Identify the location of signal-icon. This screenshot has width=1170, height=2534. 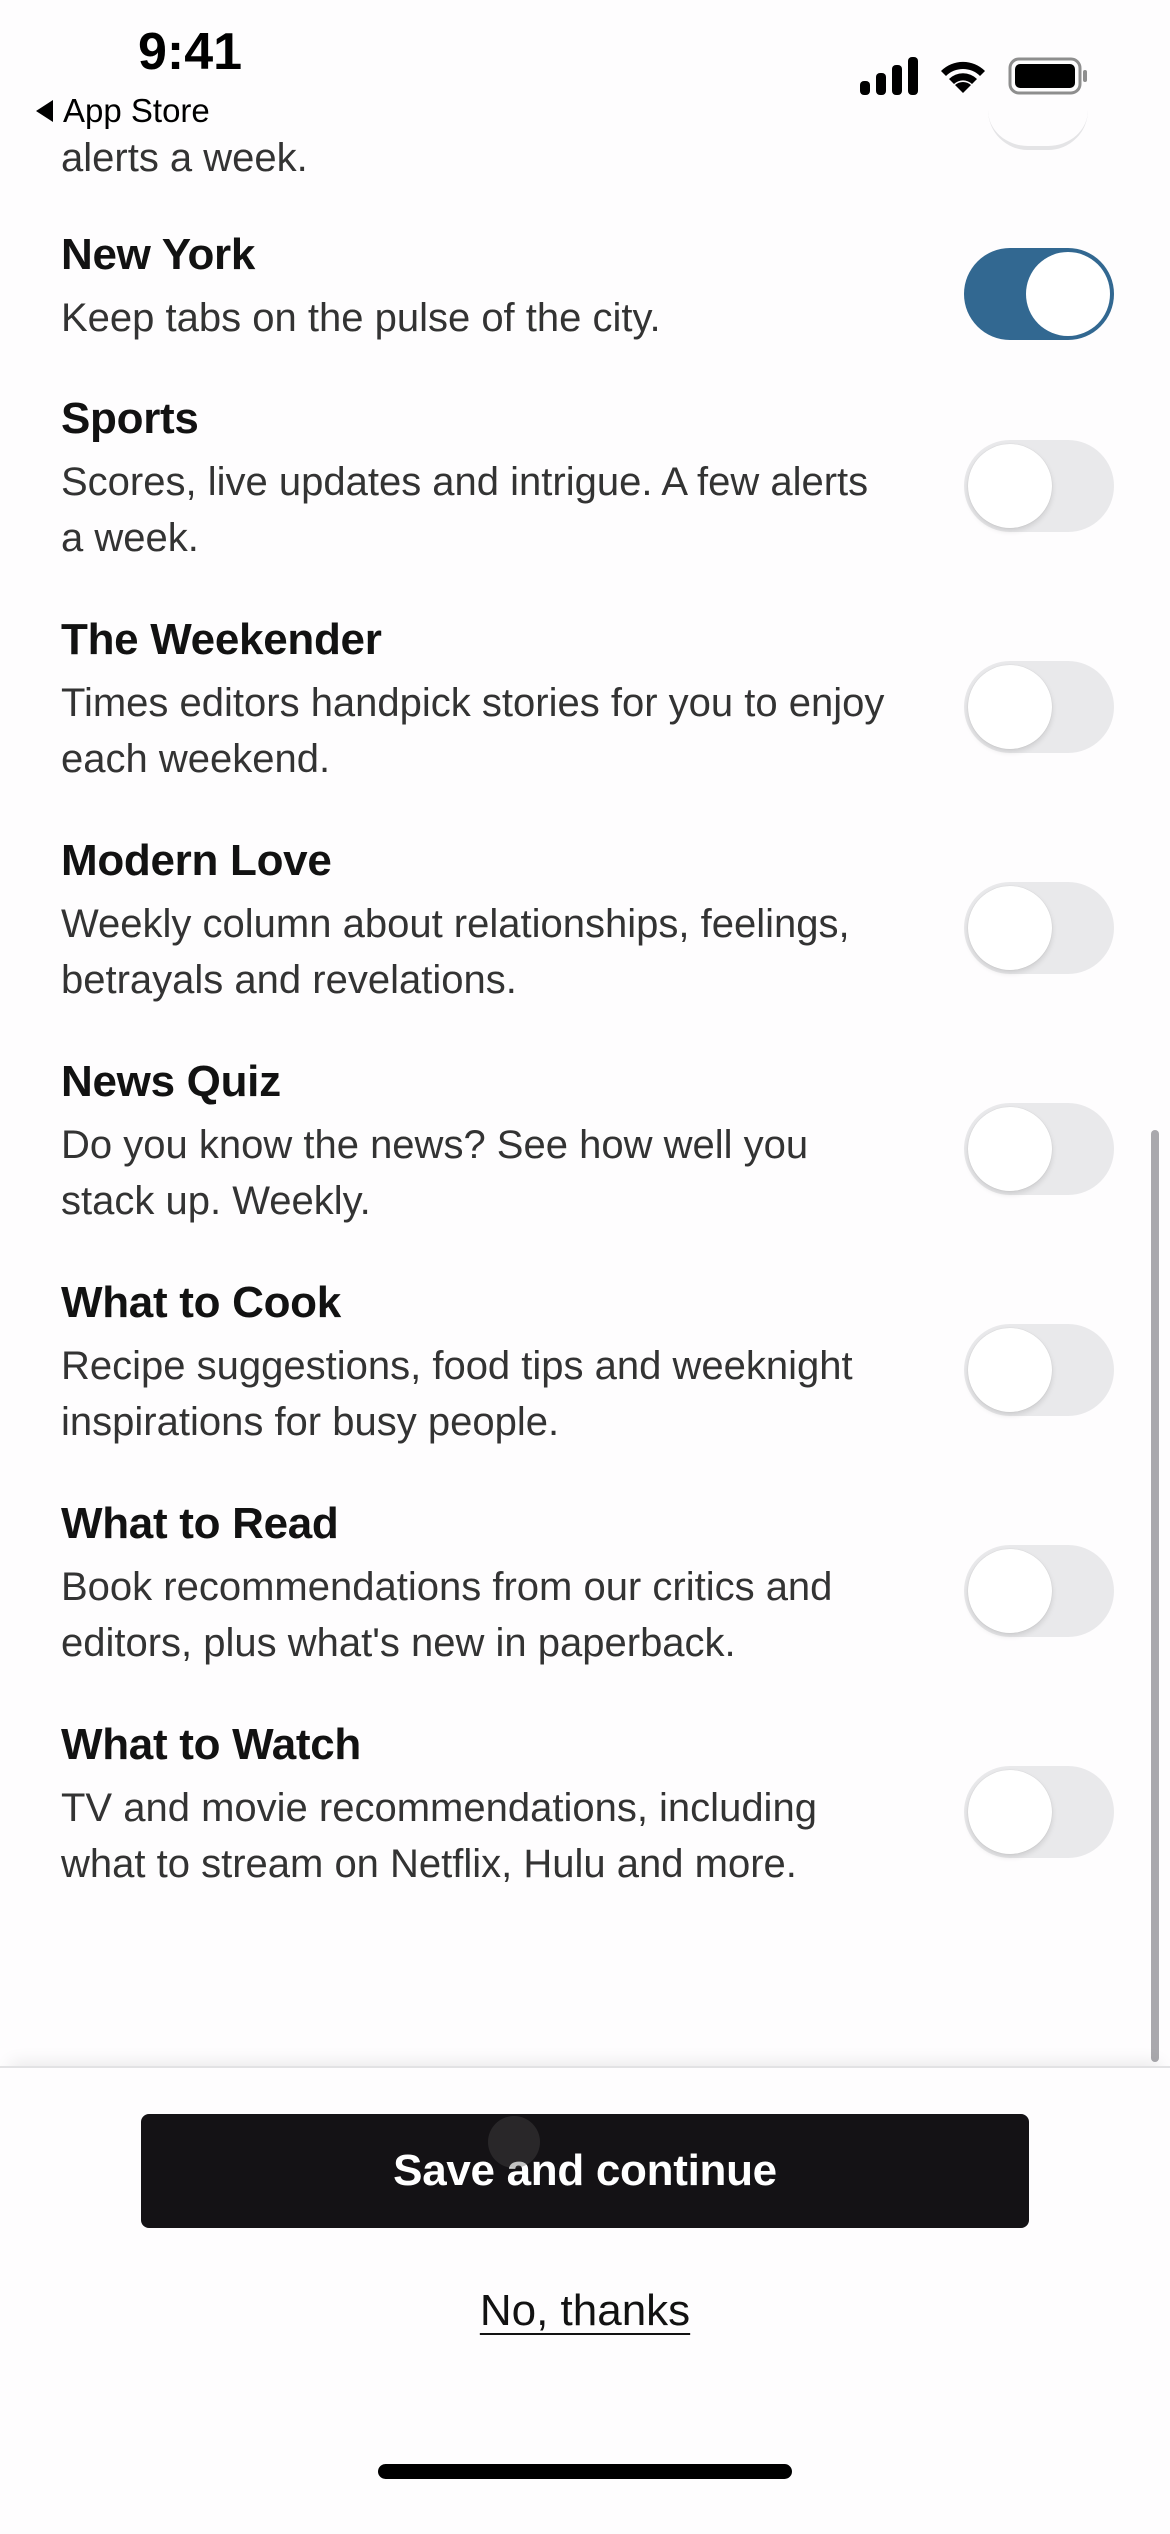
(889, 76).